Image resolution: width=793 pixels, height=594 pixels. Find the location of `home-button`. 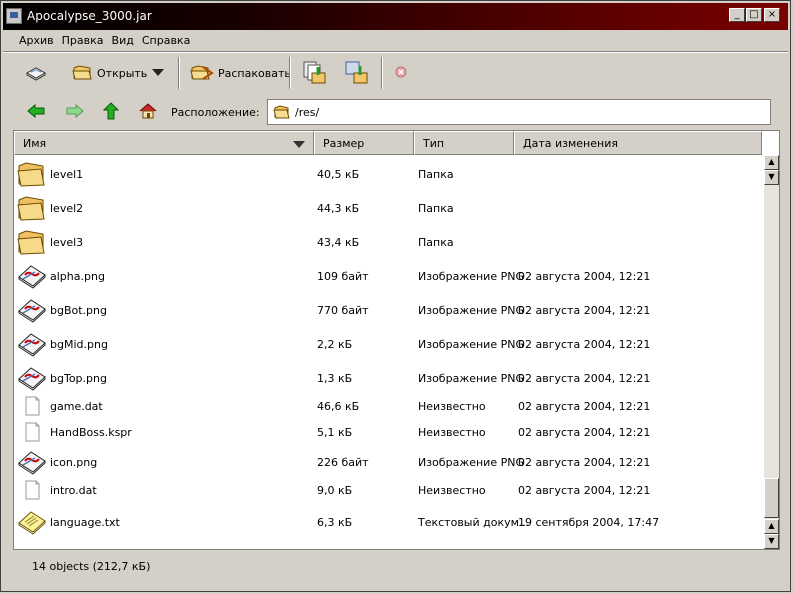

home-button is located at coordinates (148, 112).